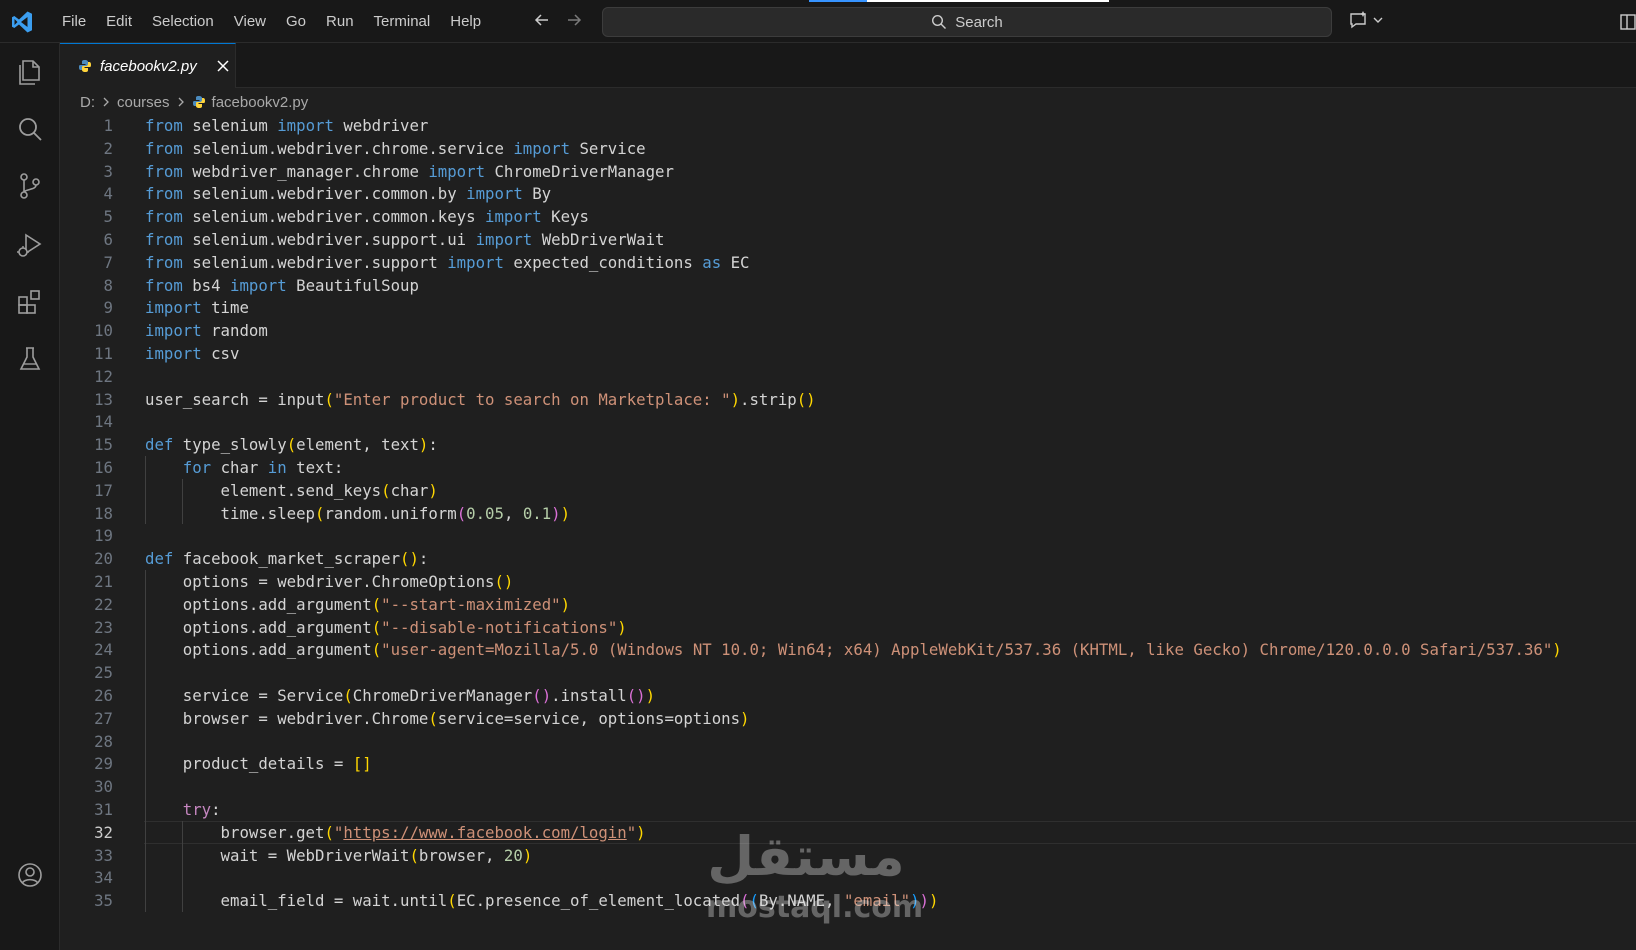 This screenshot has height=950, width=1636. I want to click on code-token: user_search = input, so click(235, 399).